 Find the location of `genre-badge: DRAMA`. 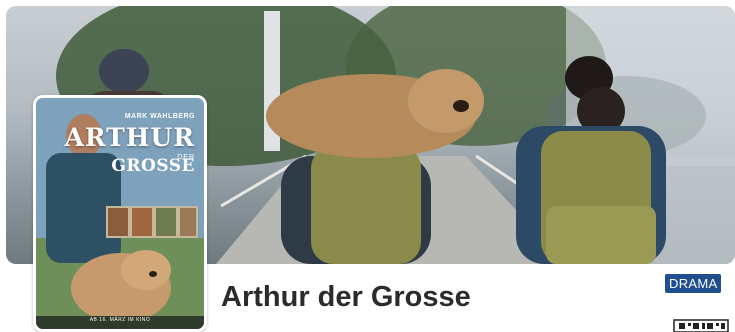

genre-badge: DRAMA is located at coordinates (693, 283).